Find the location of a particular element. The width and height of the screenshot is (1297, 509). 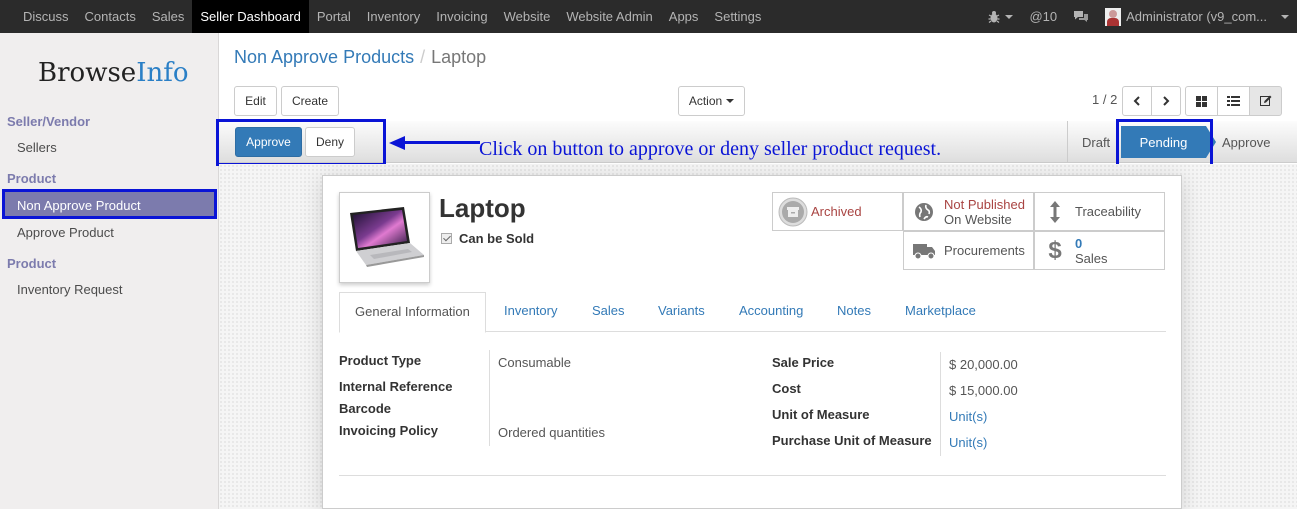

dollar-icon: $ is located at coordinates (1055, 250).